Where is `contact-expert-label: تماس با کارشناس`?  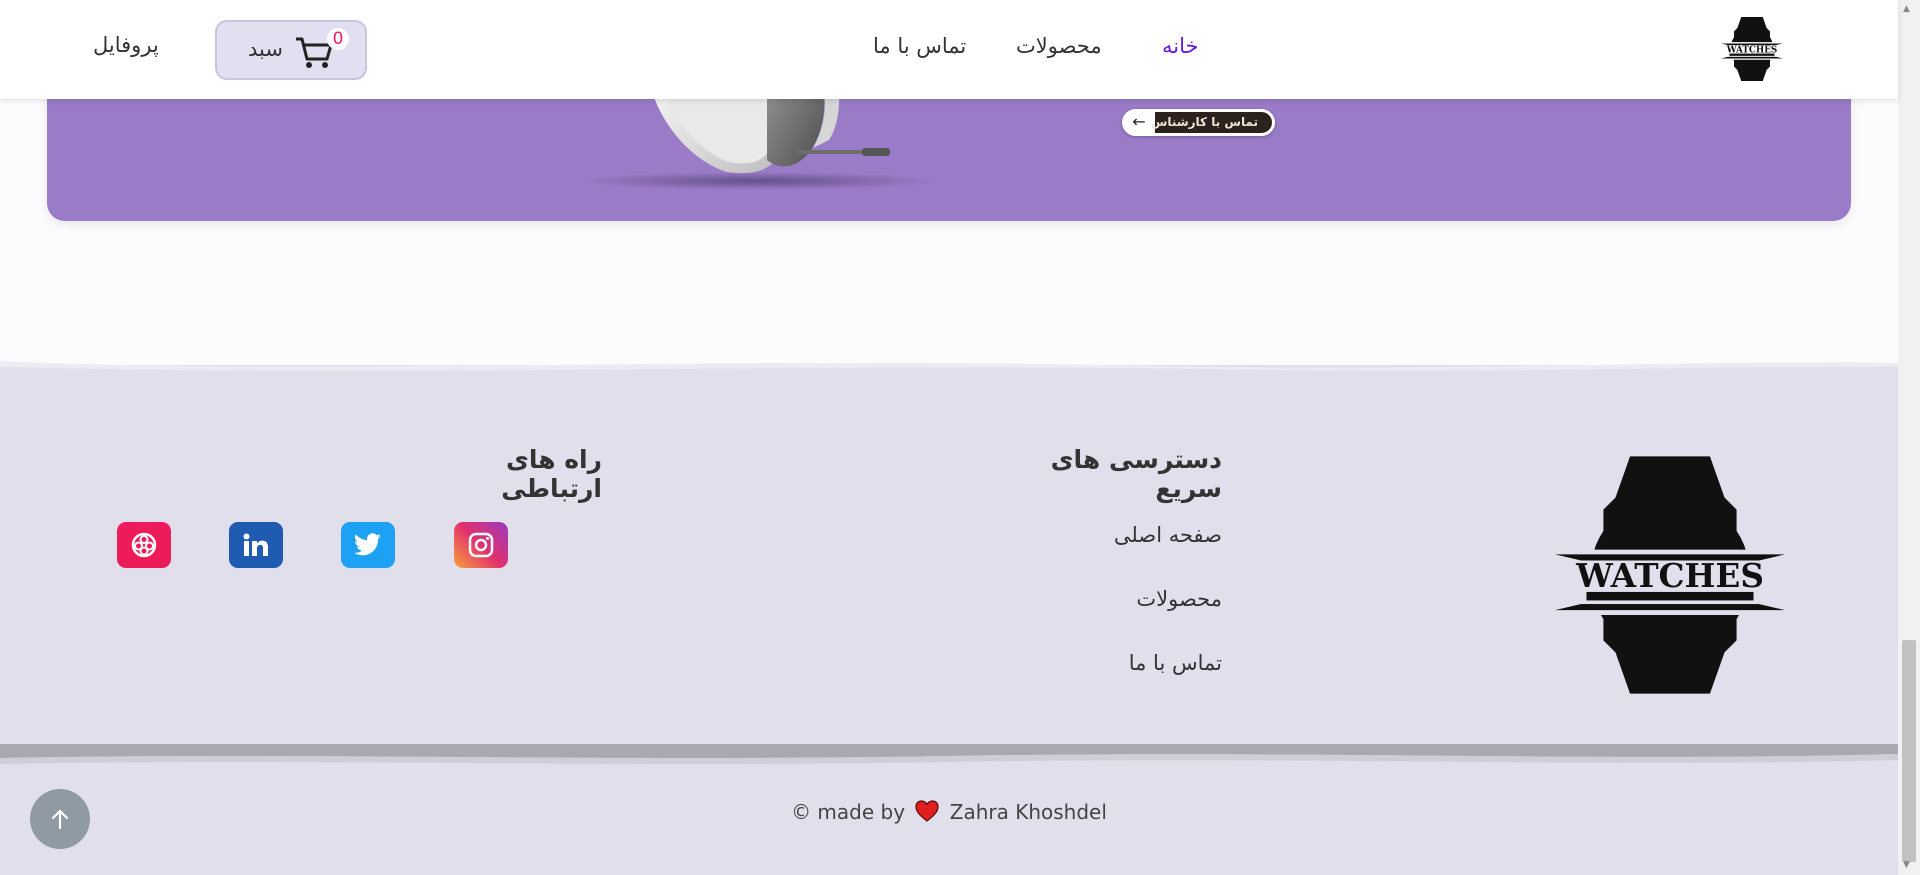 contact-expert-label: تماس با کارشناس is located at coordinates (1204, 122).